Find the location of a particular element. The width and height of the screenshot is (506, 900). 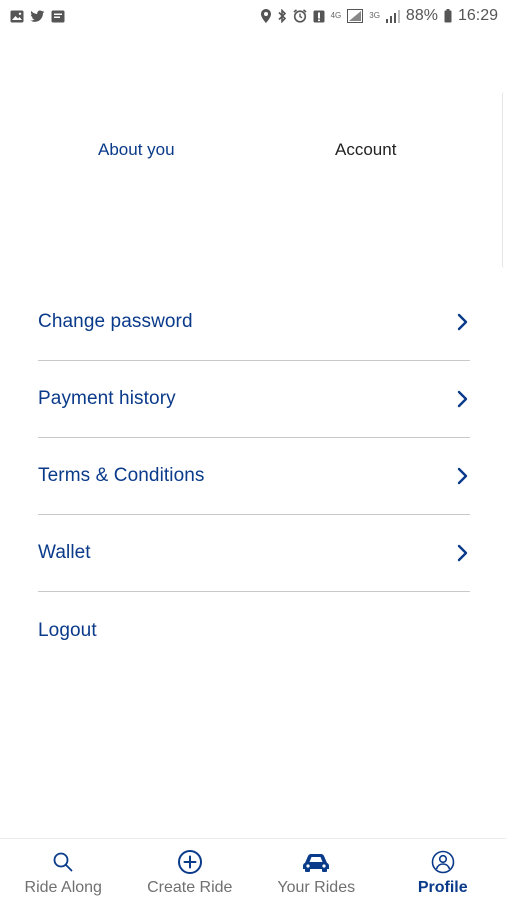

tab-account: Account is located at coordinates (365, 150).